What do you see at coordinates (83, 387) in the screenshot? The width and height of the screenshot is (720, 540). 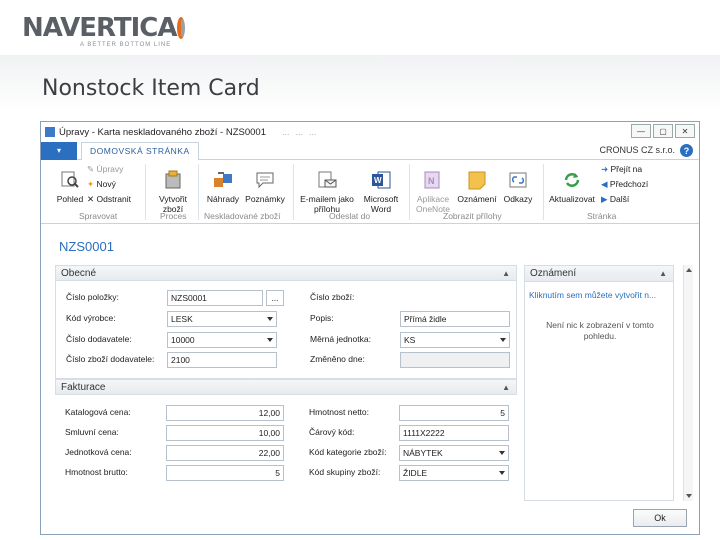 I see `fasttab-invoicing-title: Fakturace` at bounding box center [83, 387].